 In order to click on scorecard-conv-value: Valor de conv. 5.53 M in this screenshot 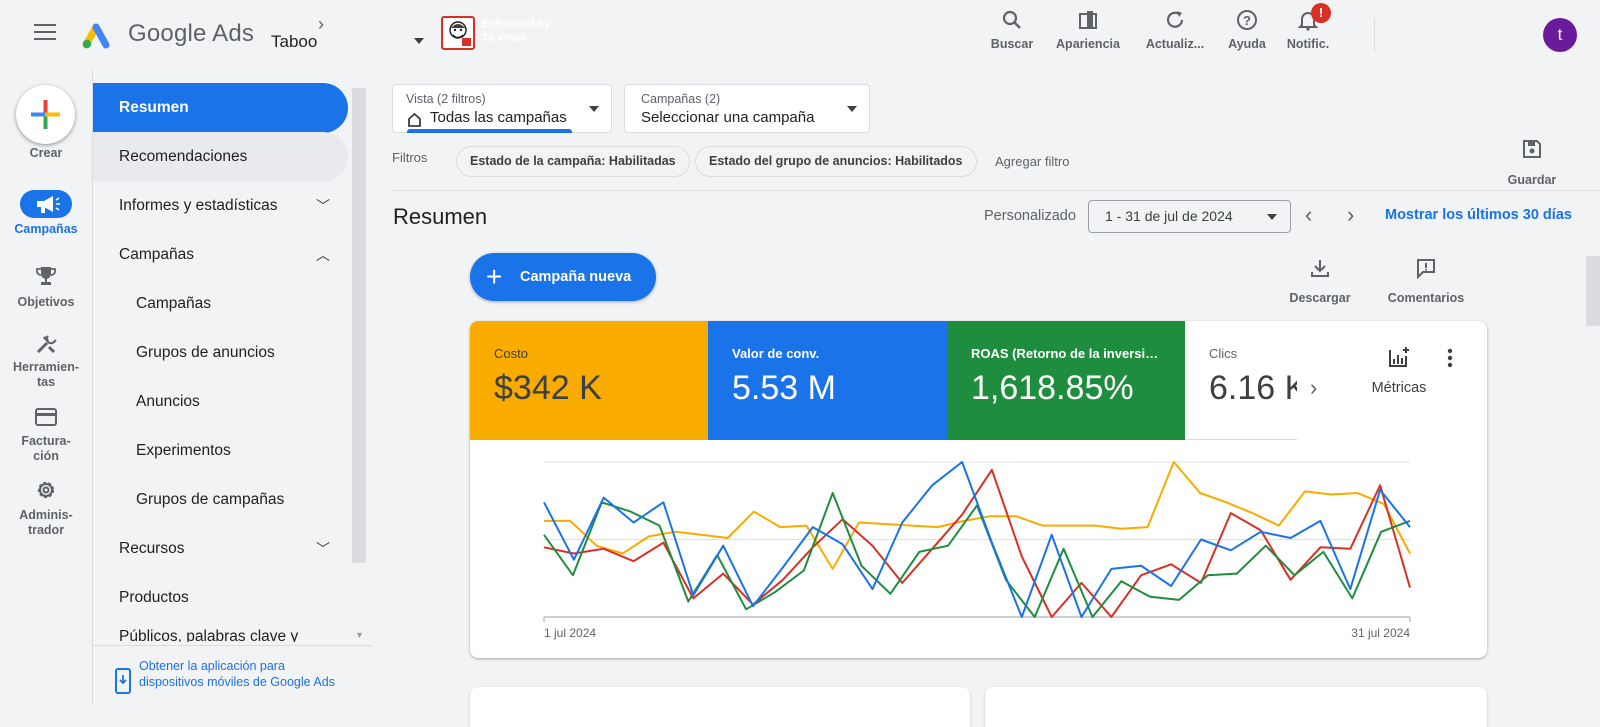, I will do `click(829, 380)`.